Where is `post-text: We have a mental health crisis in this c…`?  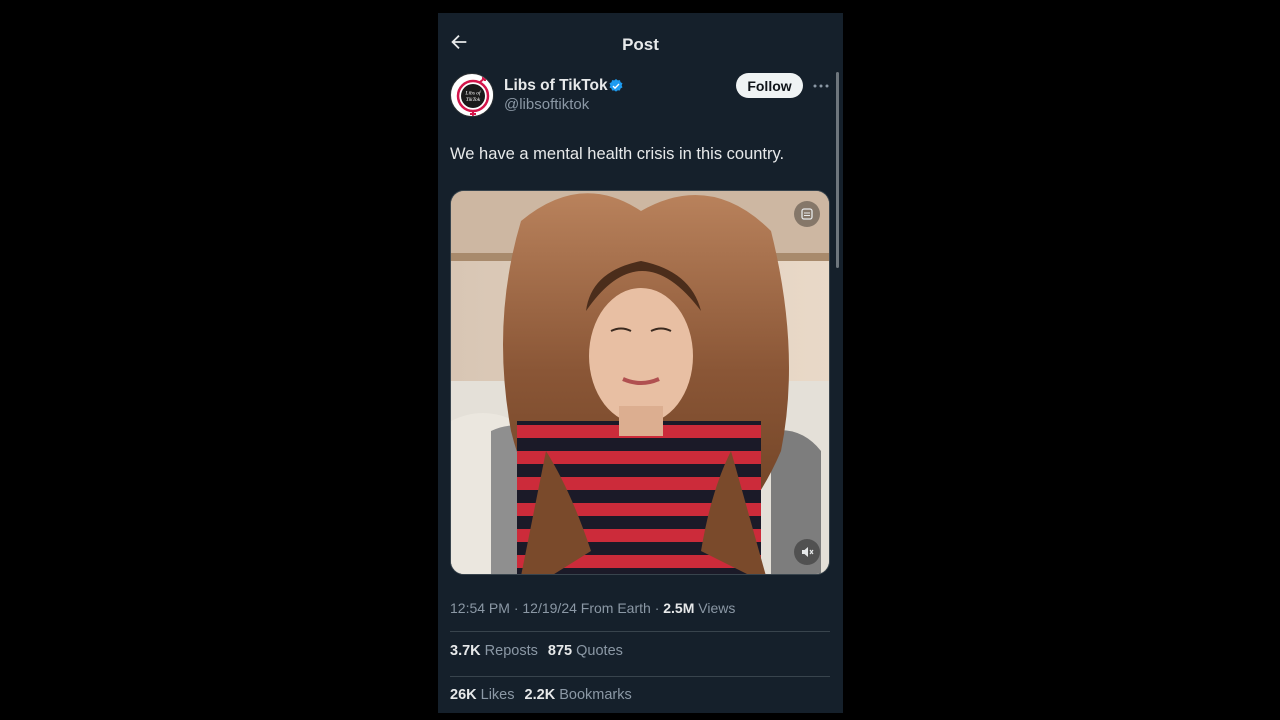
post-text: We have a mental health crisis in this c… is located at coordinates (617, 154).